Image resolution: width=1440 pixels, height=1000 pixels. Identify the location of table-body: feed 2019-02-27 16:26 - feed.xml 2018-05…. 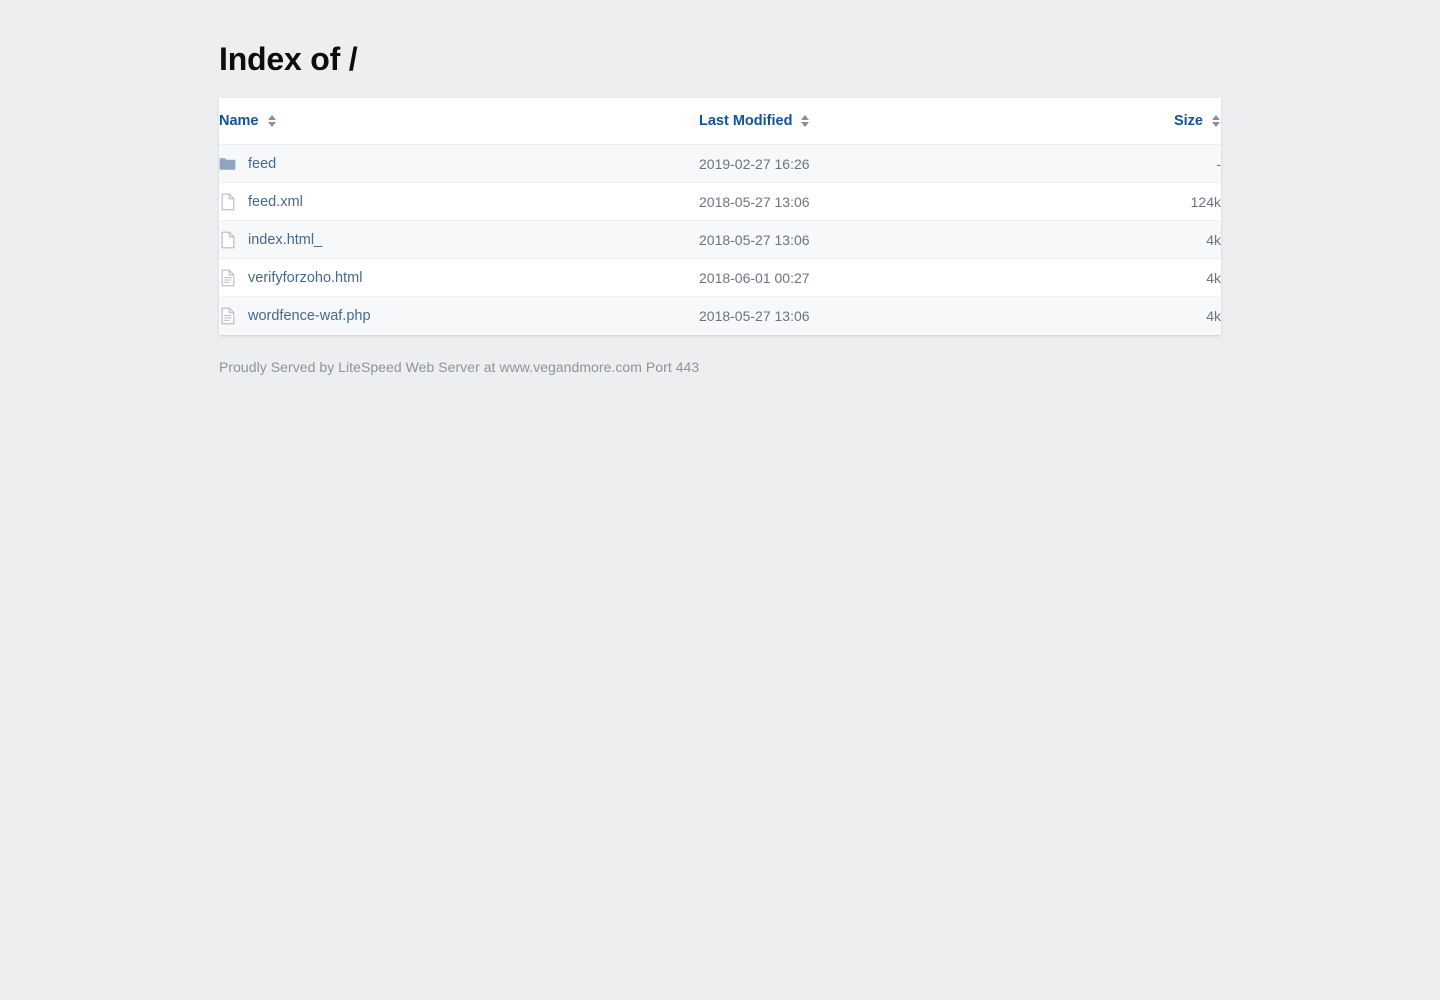
(720, 239).